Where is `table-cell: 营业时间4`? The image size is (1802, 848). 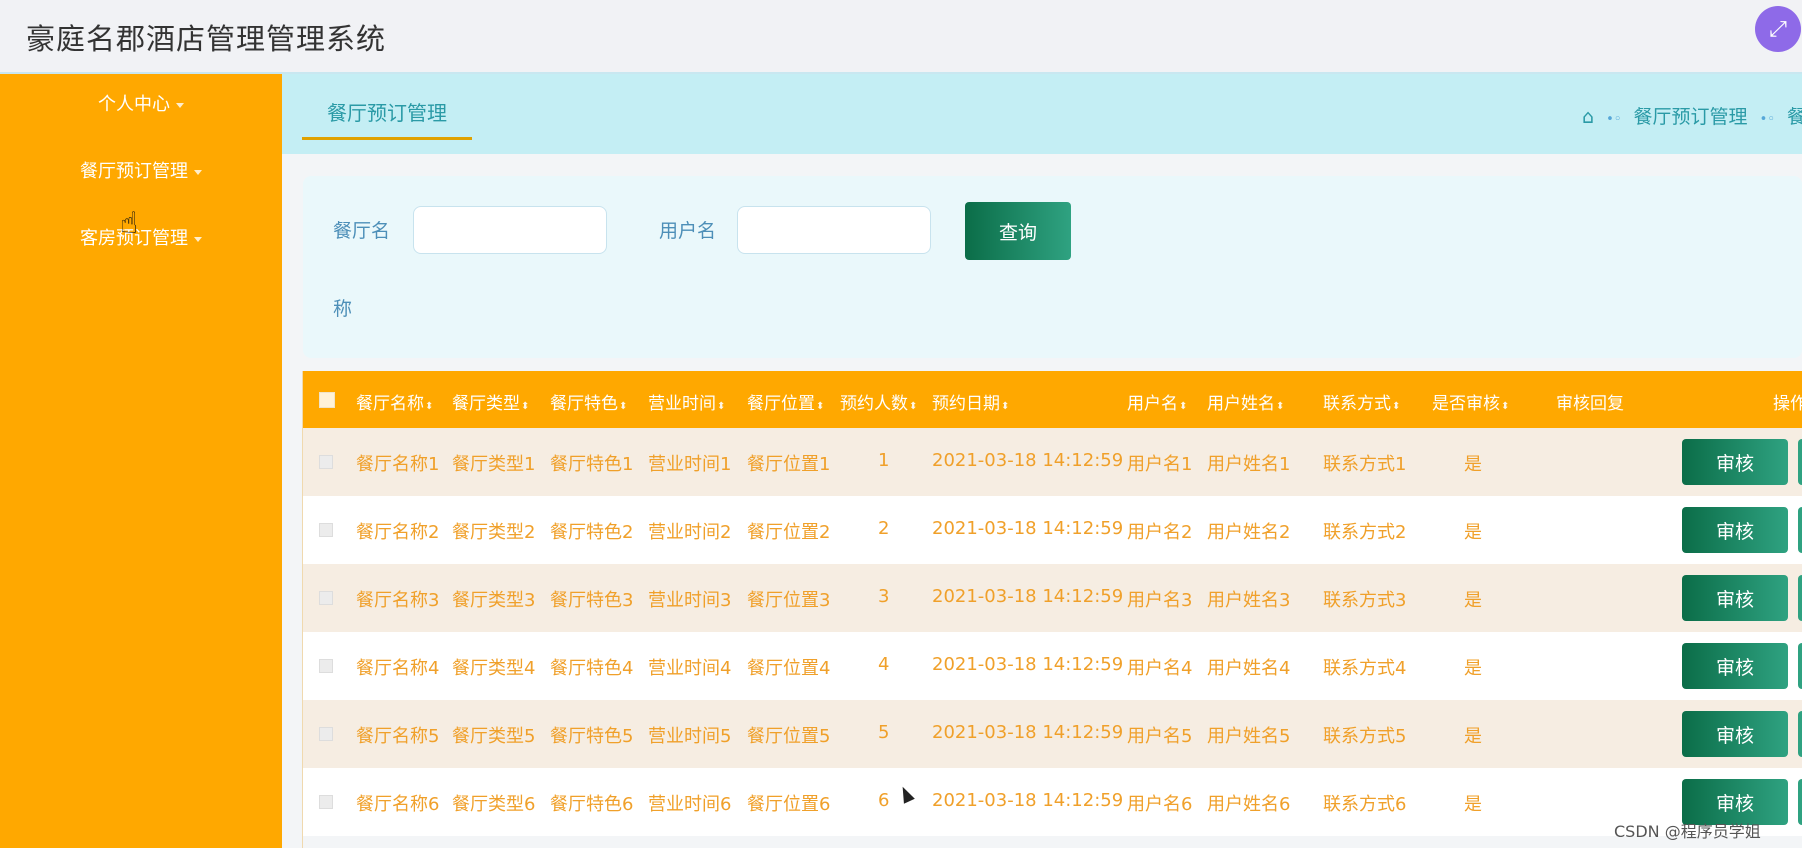 table-cell: 营业时间4 is located at coordinates (690, 668).